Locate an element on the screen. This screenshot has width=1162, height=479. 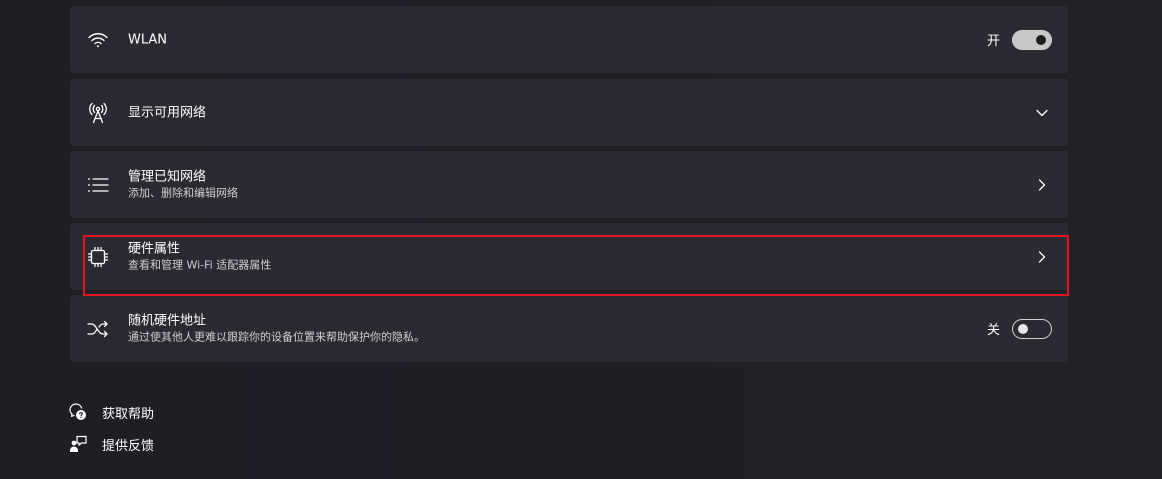
random-address-toggle is located at coordinates (1032, 328).